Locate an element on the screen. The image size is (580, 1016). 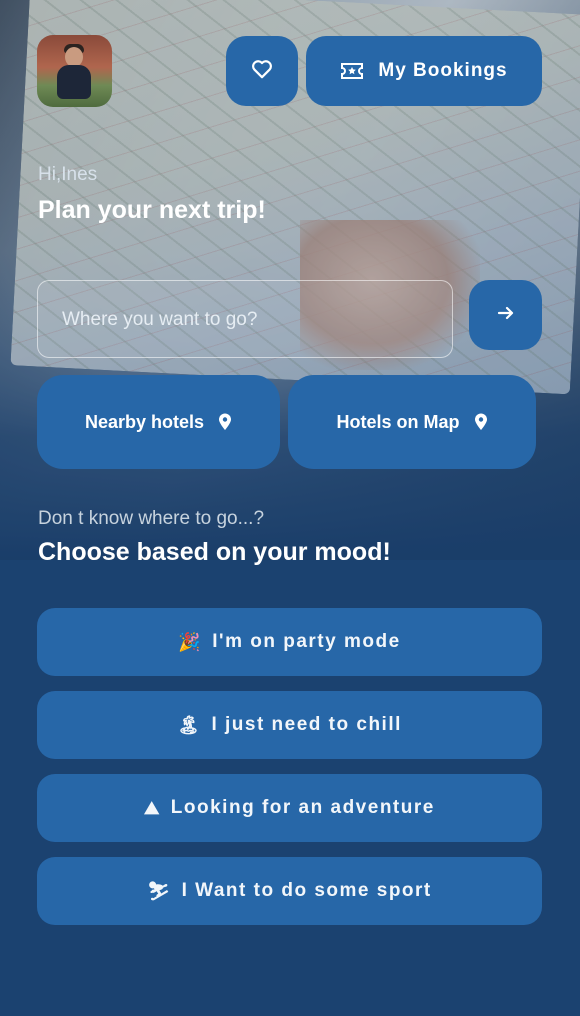
mountain-icon: ⛰ is located at coordinates (152, 807).